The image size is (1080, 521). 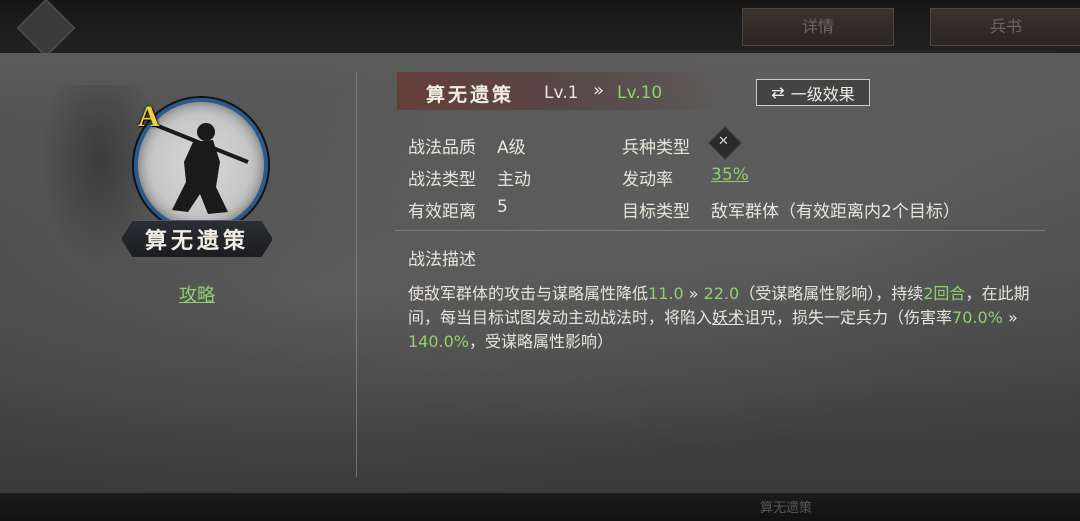 I want to click on sorcery-link: 妖术, so click(x=728, y=317).